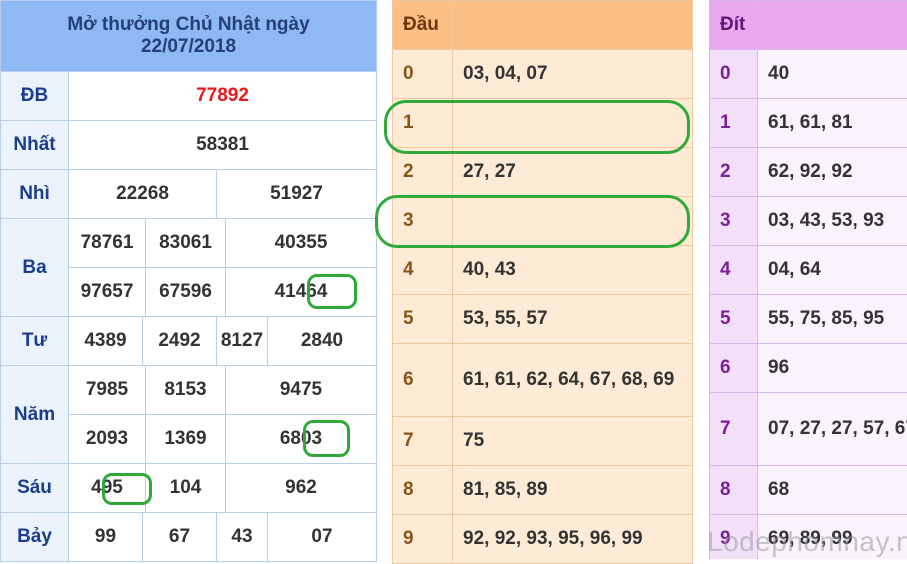 The width and height of the screenshot is (907, 564). Describe the element at coordinates (301, 292) in the screenshot. I see `prize-value: 41464` at that location.